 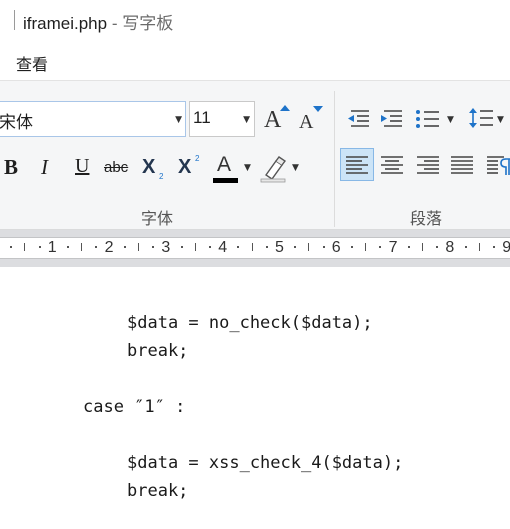 I want to click on font-group-label: 字体, so click(x=157, y=218).